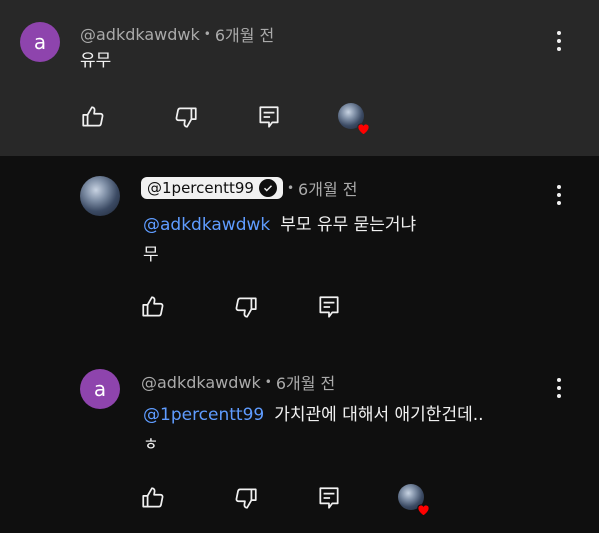 The height and width of the screenshot is (533, 599). Describe the element at coordinates (100, 196) in the screenshot. I see `avatar` at that location.